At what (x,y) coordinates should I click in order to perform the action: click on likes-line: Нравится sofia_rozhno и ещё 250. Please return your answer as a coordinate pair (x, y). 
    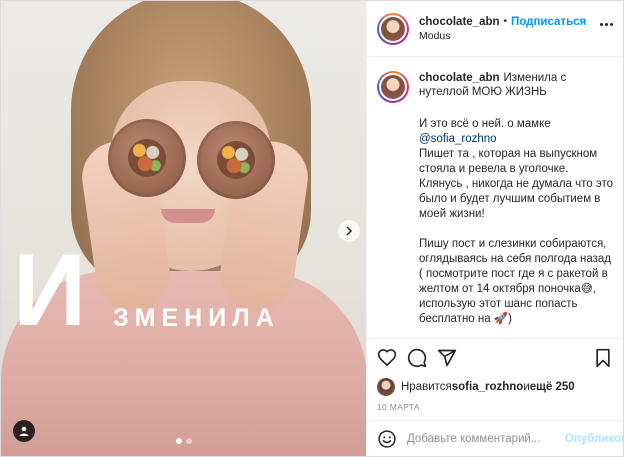
    Looking at the image, I should click on (495, 387).